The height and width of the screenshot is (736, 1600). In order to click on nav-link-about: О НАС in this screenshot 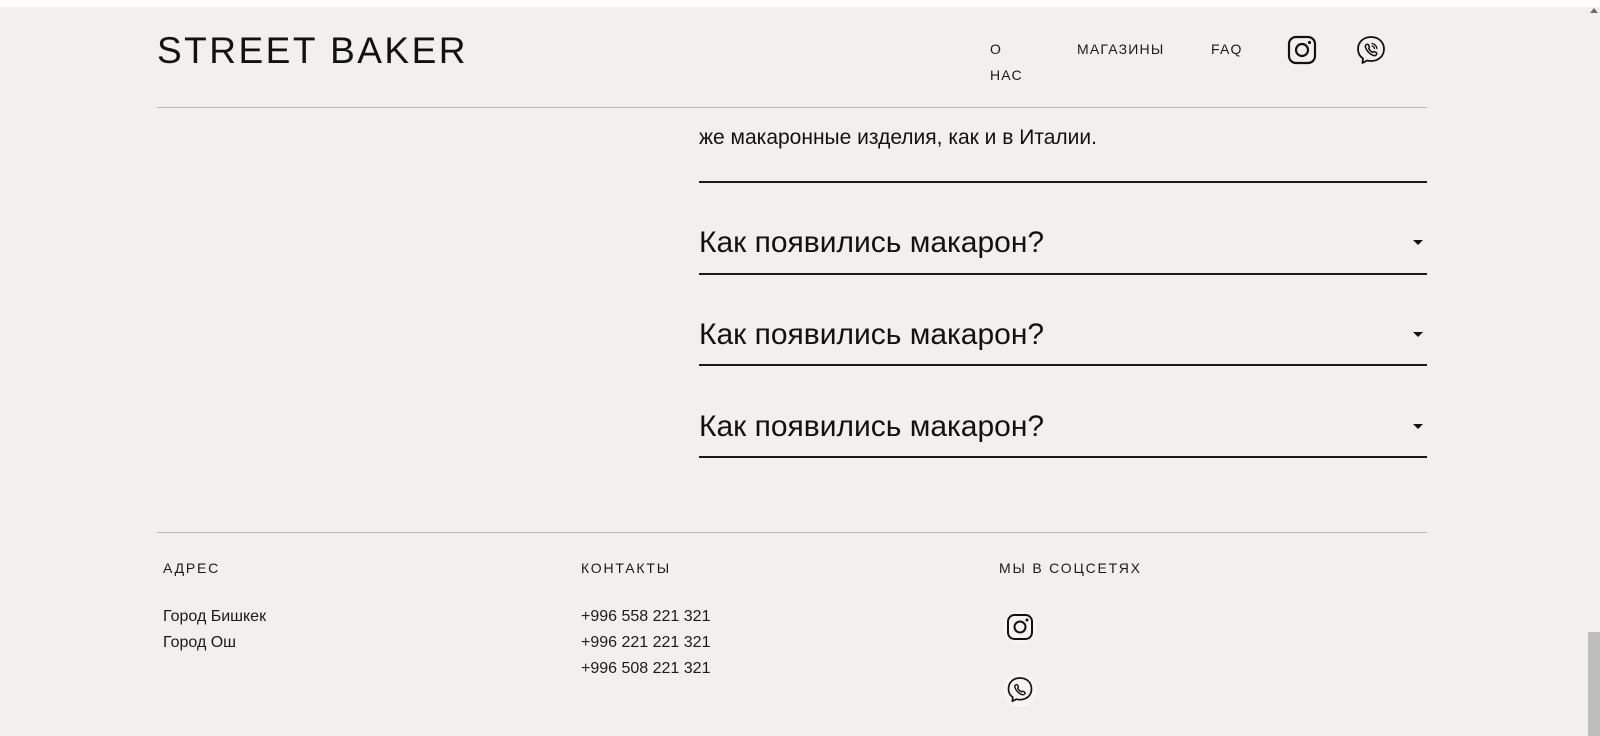, I will do `click(1014, 62)`.